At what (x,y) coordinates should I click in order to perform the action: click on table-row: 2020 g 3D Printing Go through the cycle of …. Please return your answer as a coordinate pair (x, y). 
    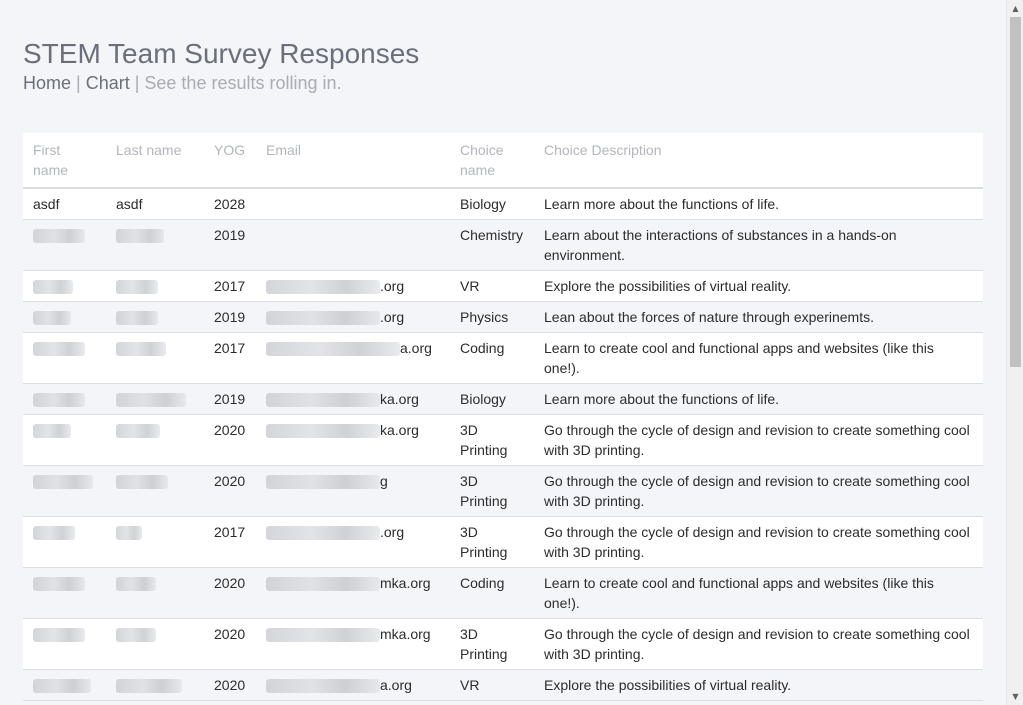
    Looking at the image, I should click on (503, 491).